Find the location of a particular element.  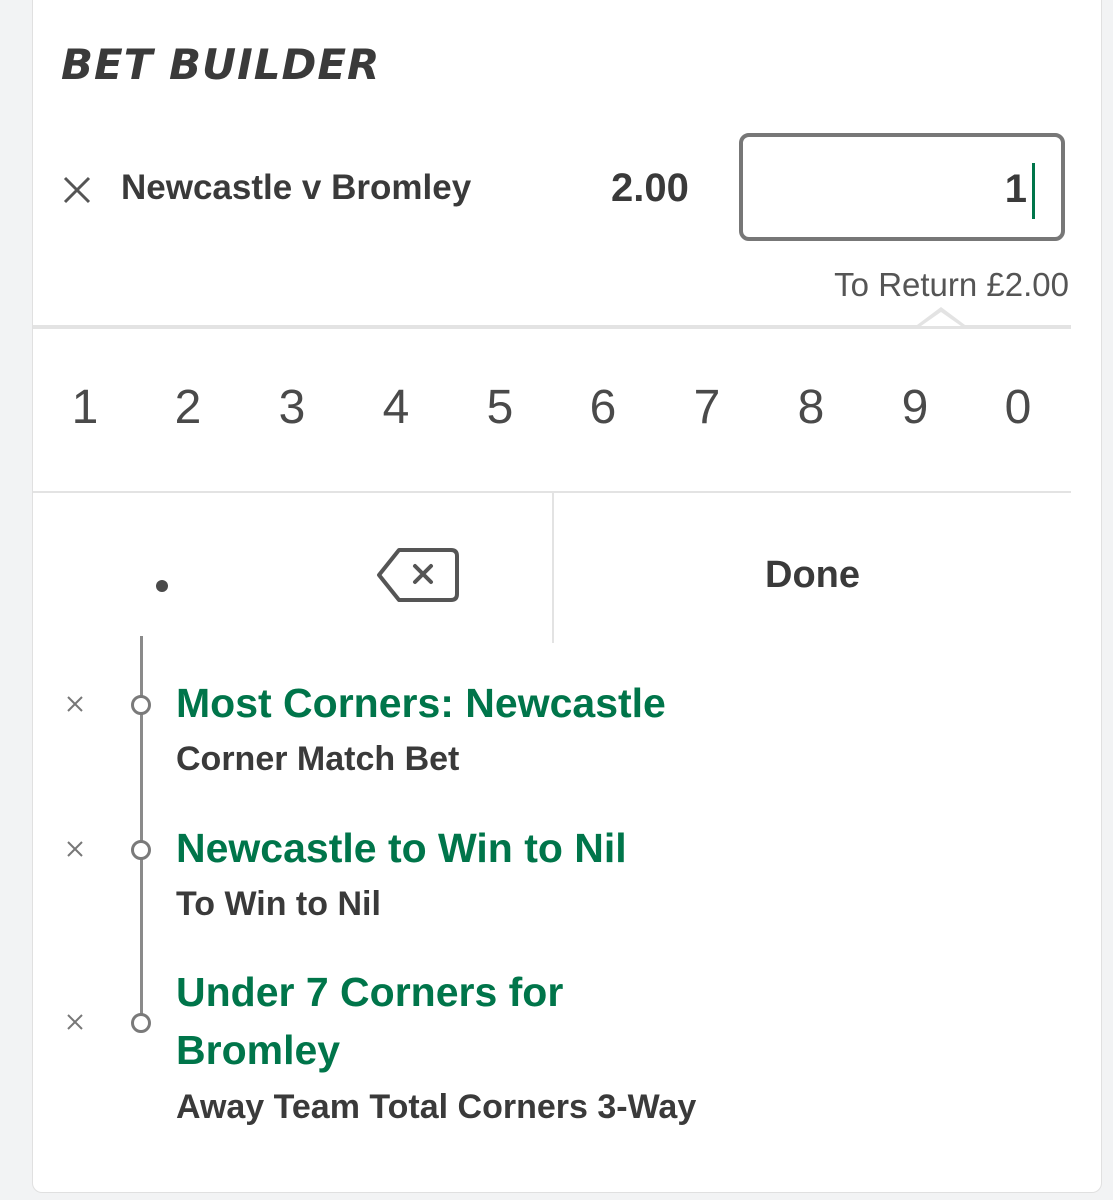

key-4: 4 is located at coordinates (396, 407).